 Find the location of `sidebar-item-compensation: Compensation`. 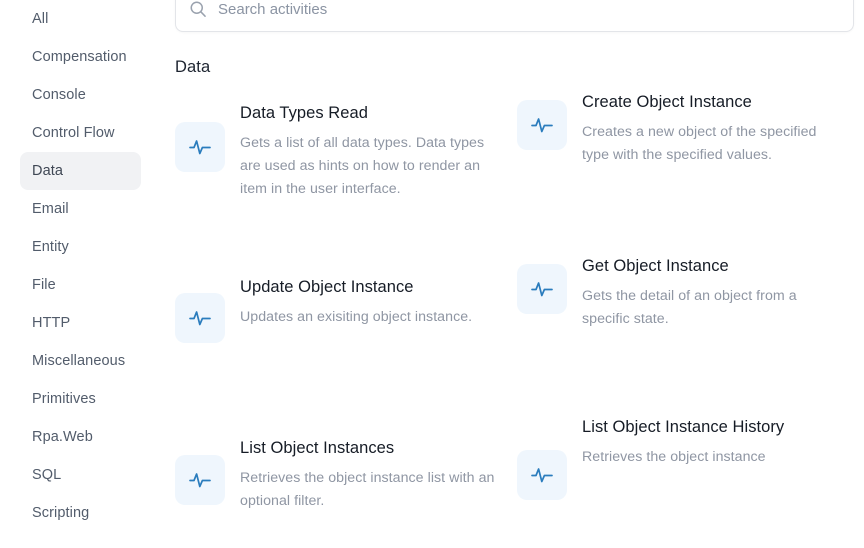

sidebar-item-compensation: Compensation is located at coordinates (80, 57).